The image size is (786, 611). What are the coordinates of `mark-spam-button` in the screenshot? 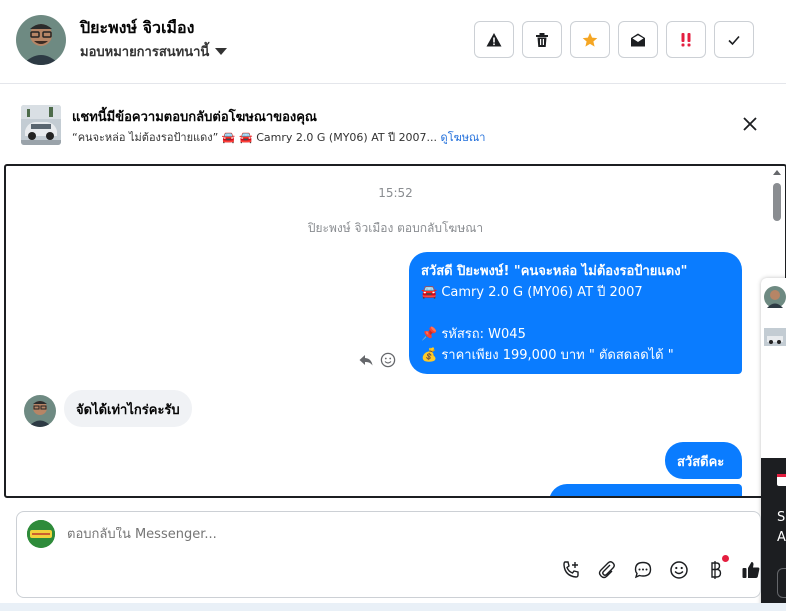 It's located at (494, 39).